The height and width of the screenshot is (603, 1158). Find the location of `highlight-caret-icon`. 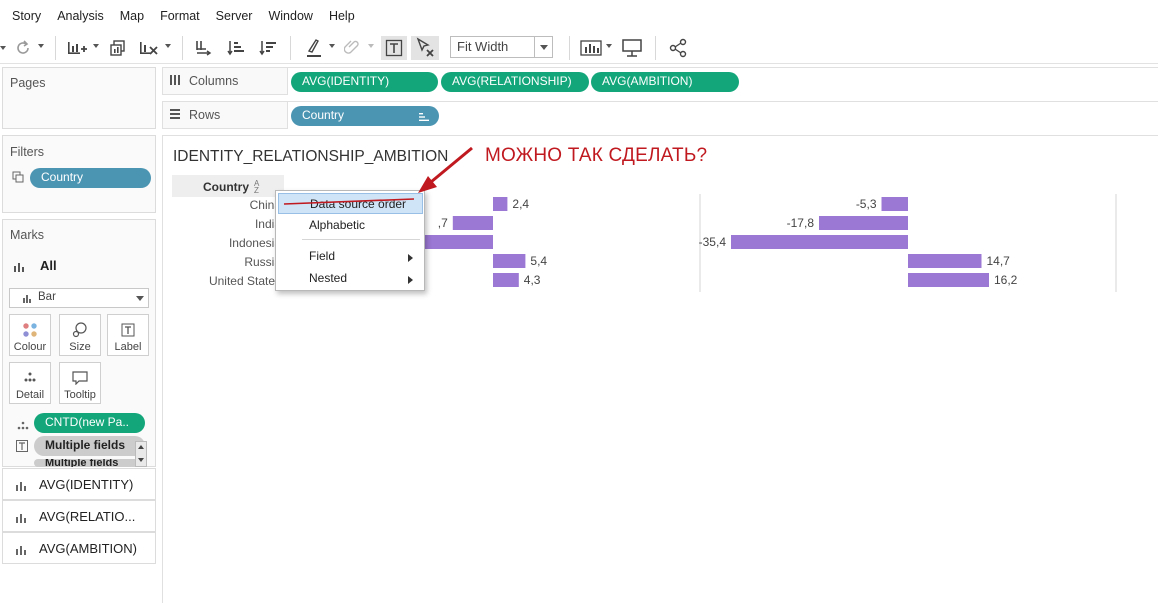

highlight-caret-icon is located at coordinates (332, 46).